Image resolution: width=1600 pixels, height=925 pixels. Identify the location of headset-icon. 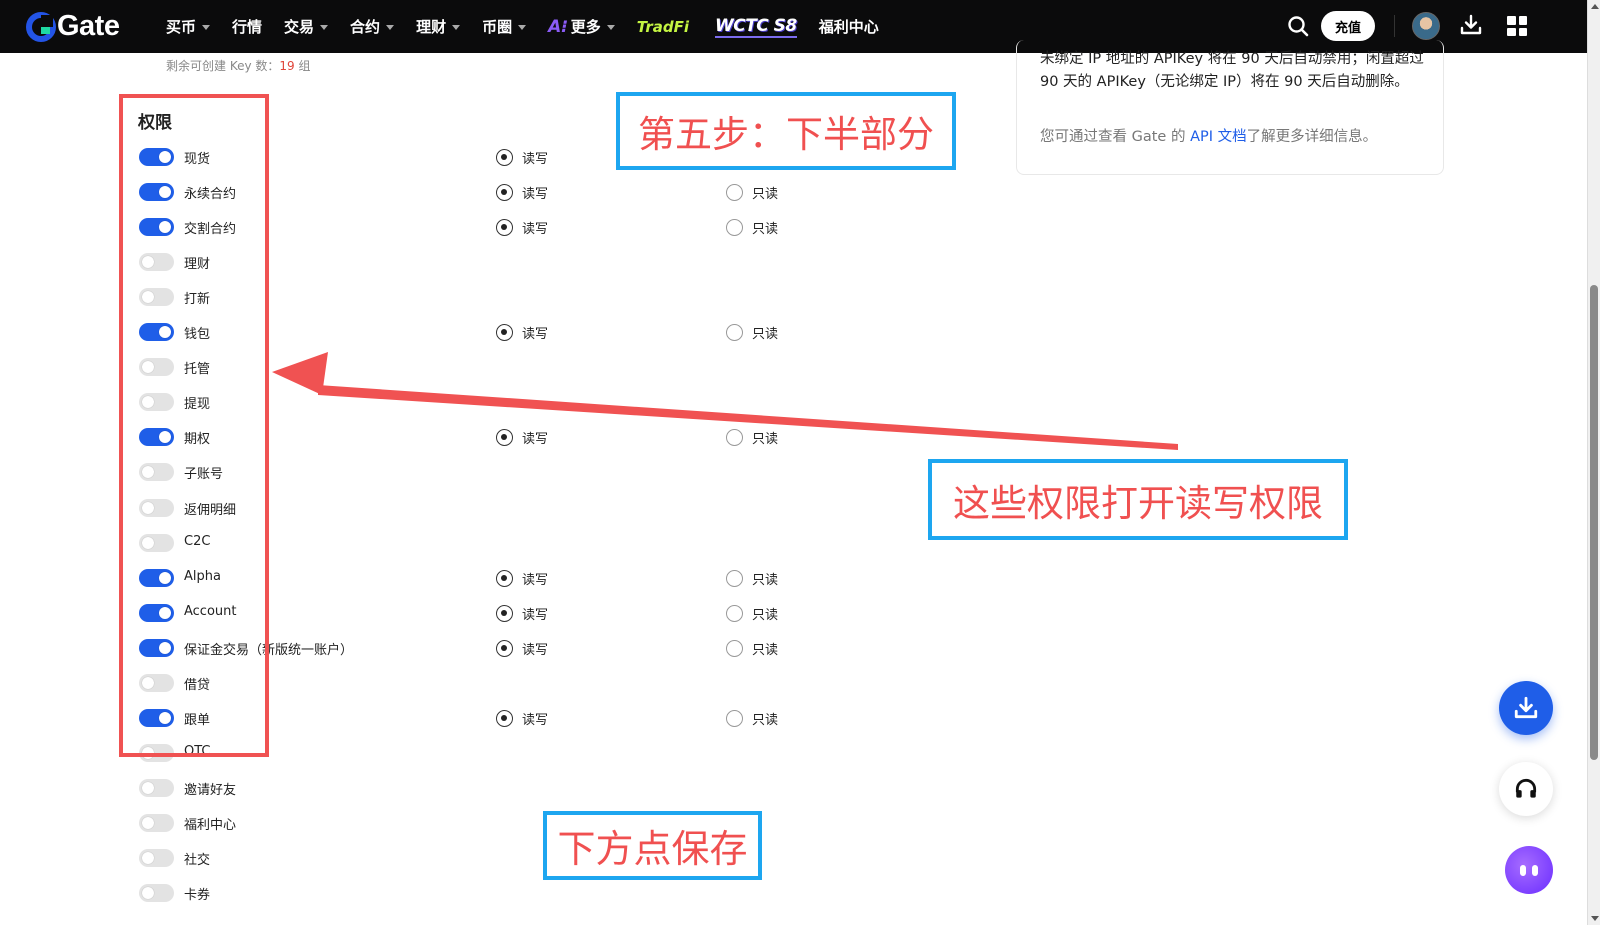
(1526, 788).